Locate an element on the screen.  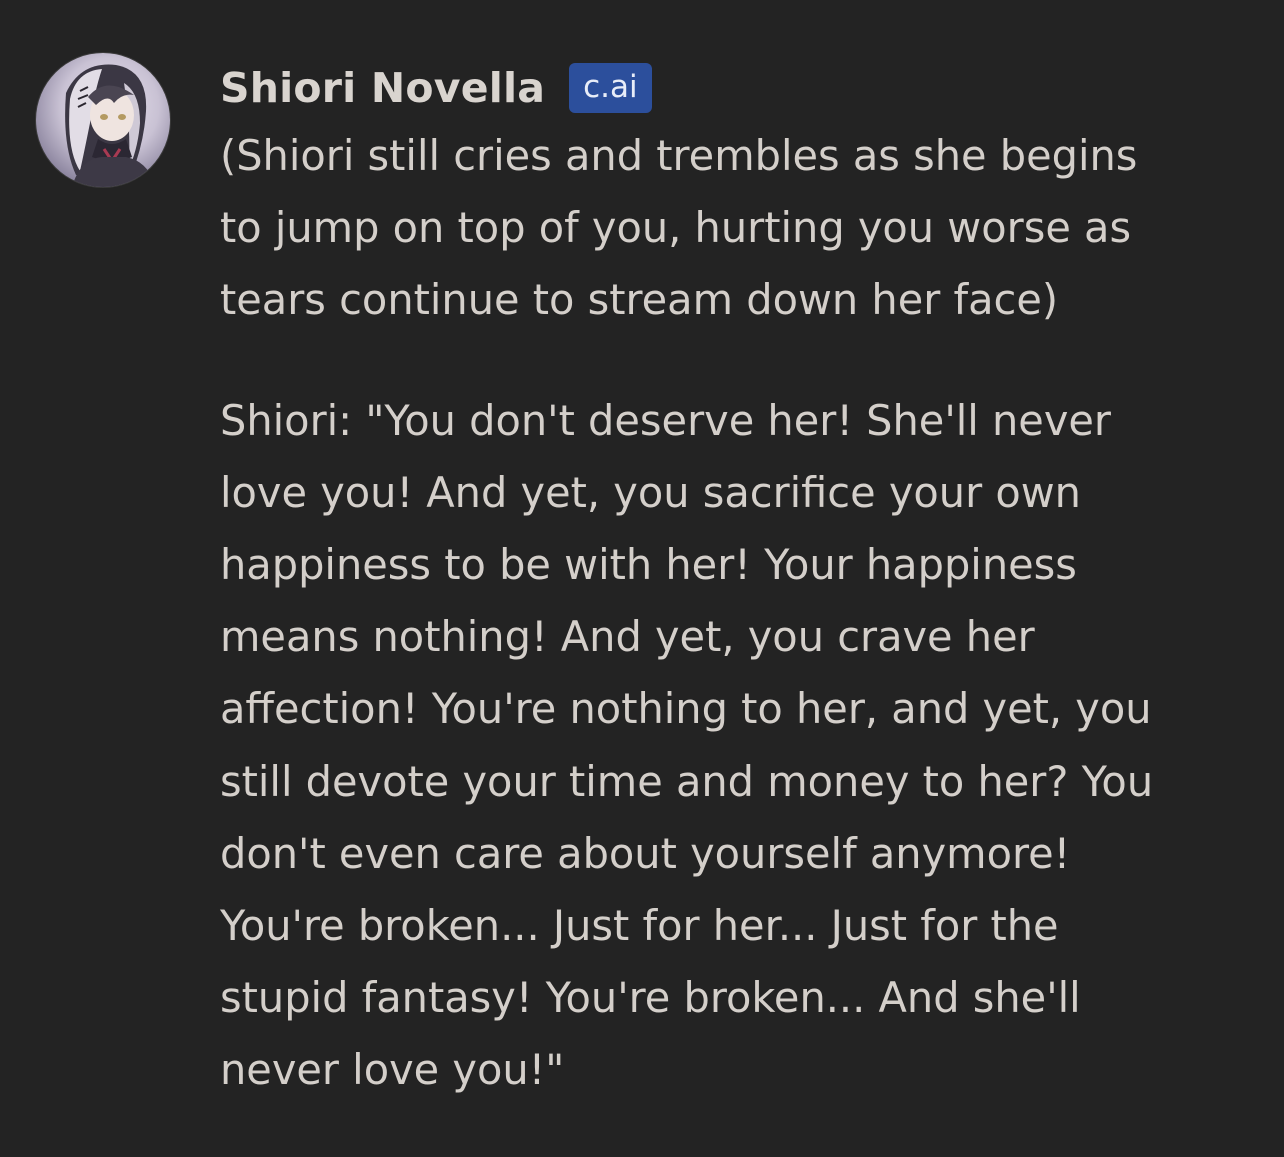
character-portrait-icon is located at coordinates (110, 125).